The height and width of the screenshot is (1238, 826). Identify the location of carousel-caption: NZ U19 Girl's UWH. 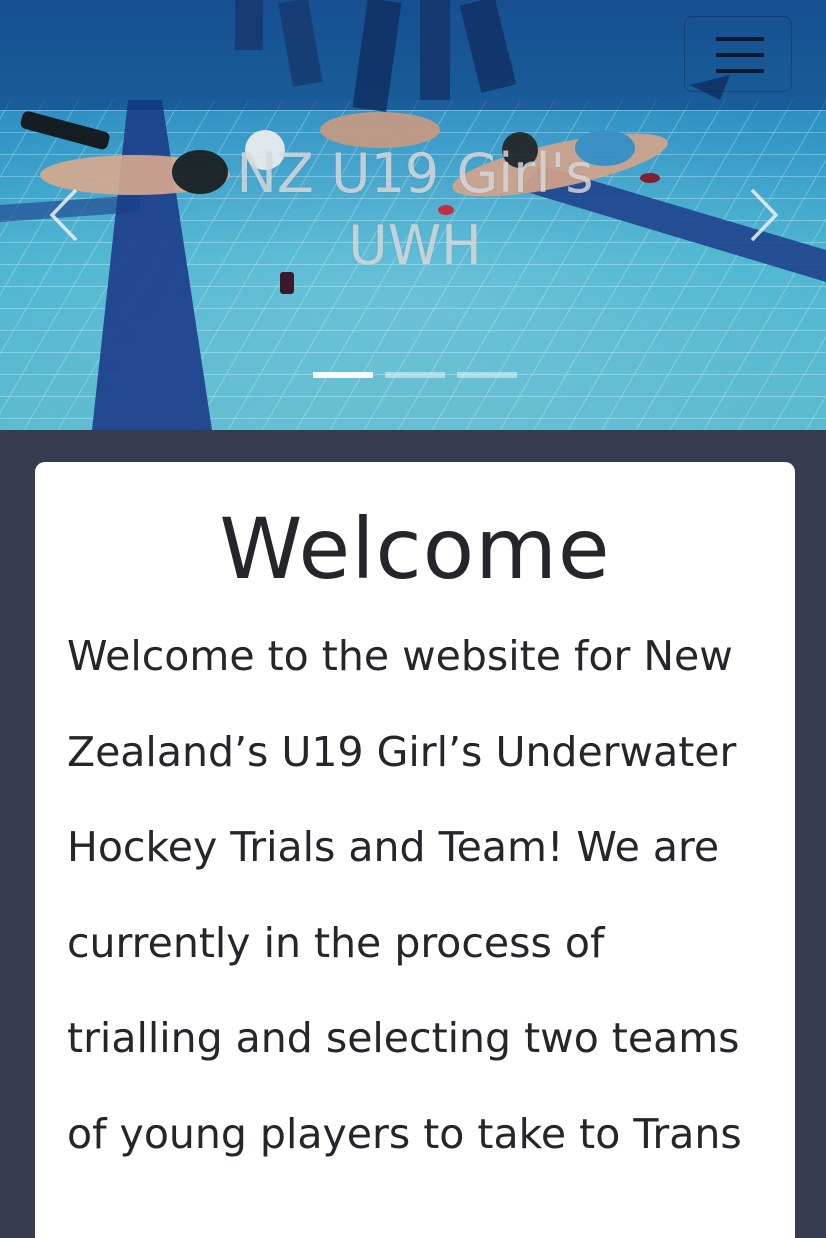
(415, 209).